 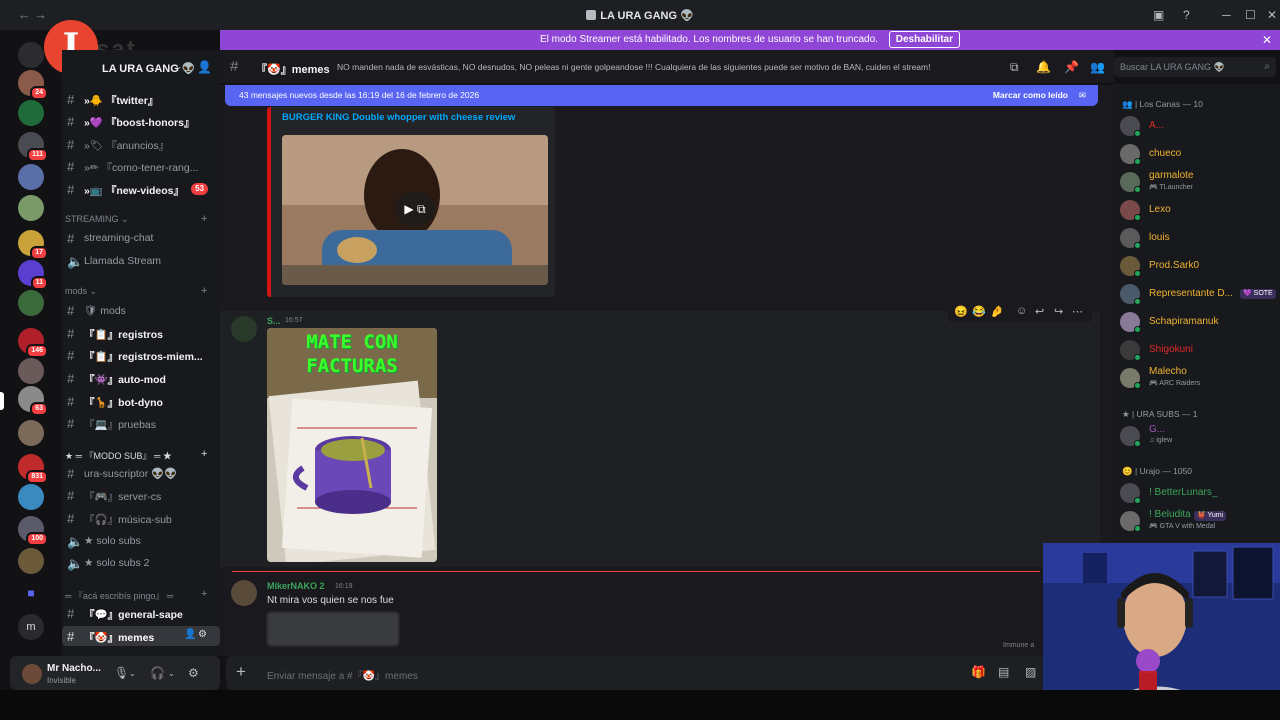 What do you see at coordinates (1199, 294) in the screenshot?
I see `member-item: Representante D... 💜 SOTE` at bounding box center [1199, 294].